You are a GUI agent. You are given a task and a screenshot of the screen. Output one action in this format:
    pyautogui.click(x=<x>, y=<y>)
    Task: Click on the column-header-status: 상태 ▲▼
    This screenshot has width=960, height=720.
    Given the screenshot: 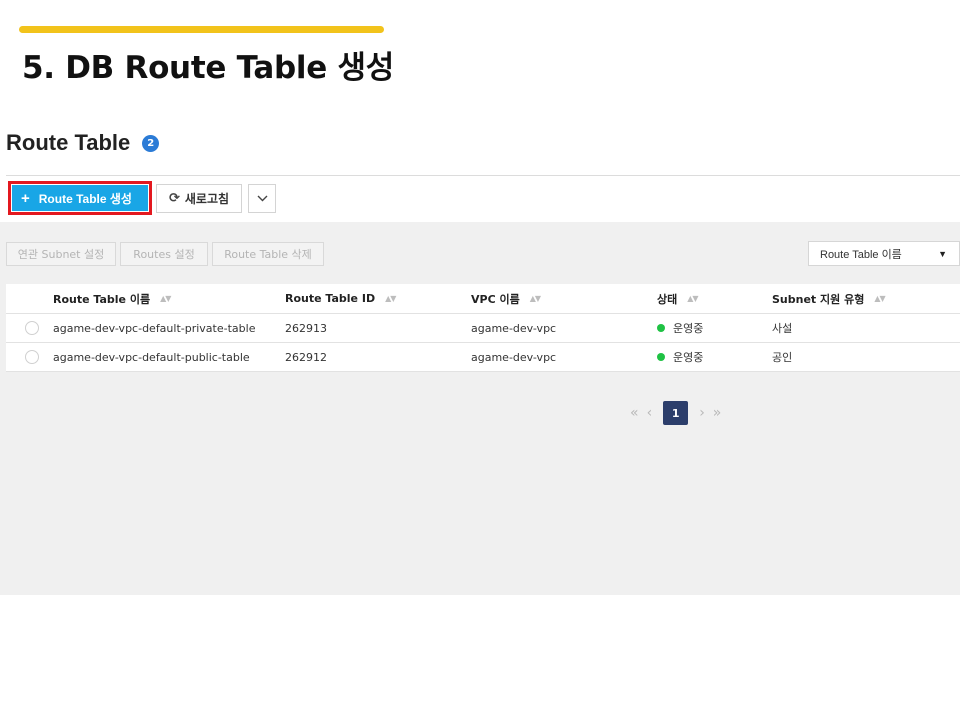 What is the action you would take?
    pyautogui.click(x=678, y=298)
    